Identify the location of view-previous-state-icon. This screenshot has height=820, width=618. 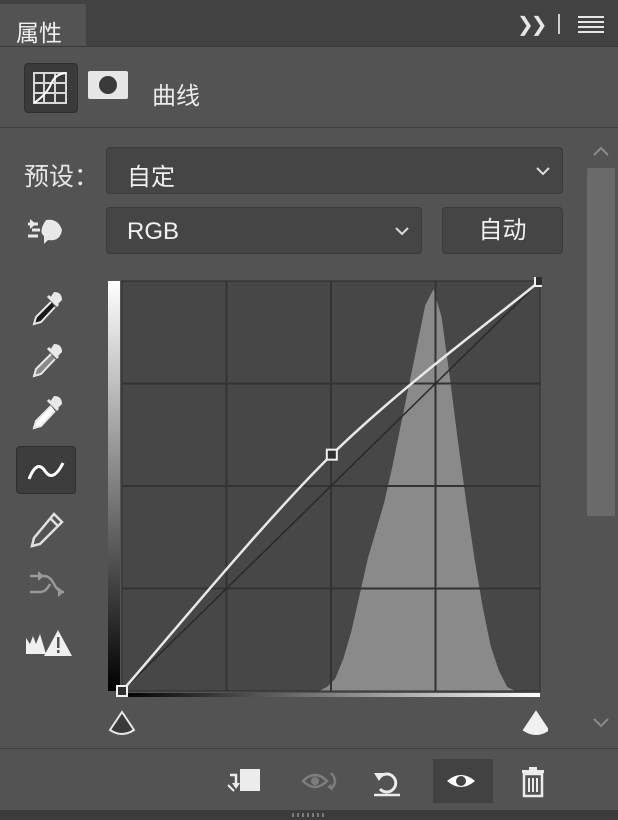
(318, 781).